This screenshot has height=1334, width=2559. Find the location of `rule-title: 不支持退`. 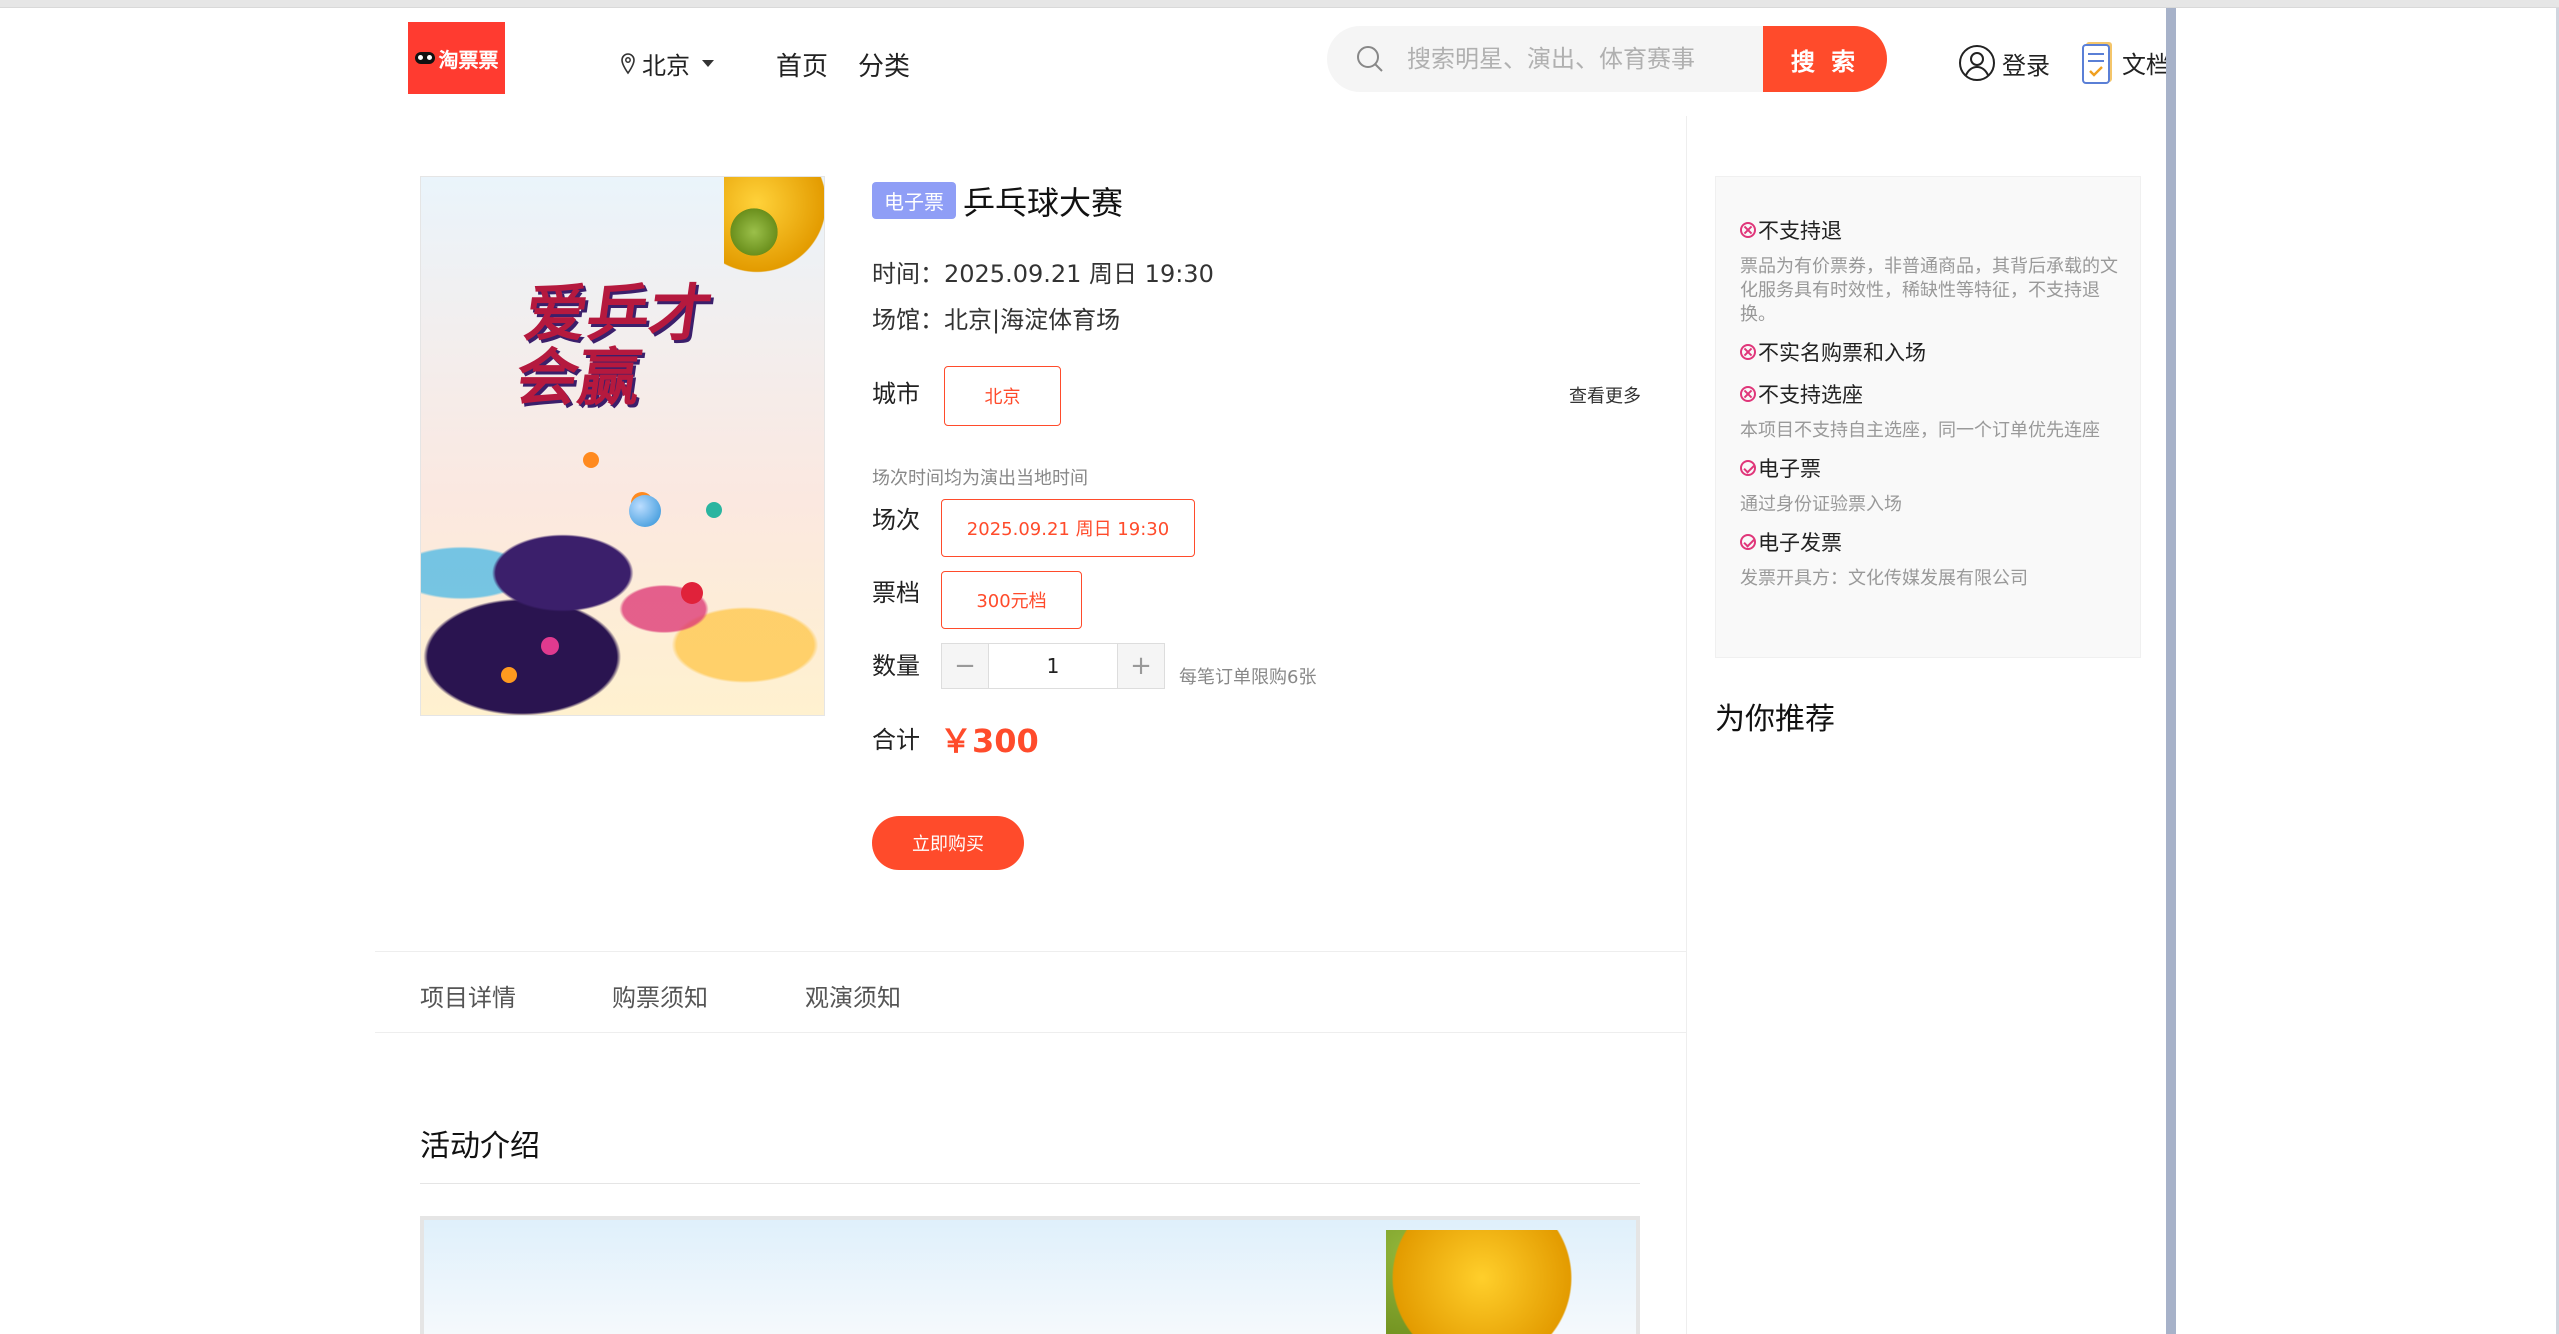

rule-title: 不支持退 is located at coordinates (1800, 231).